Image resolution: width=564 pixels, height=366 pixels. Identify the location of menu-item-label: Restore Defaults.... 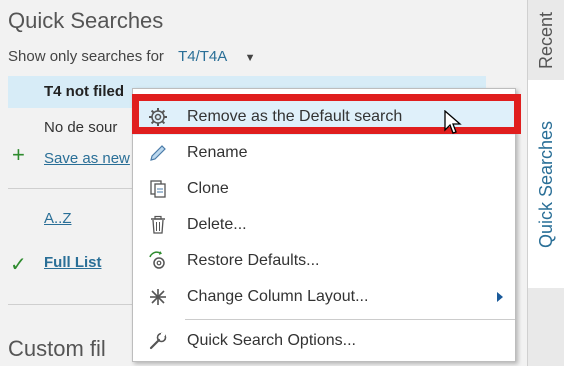
(253, 260).